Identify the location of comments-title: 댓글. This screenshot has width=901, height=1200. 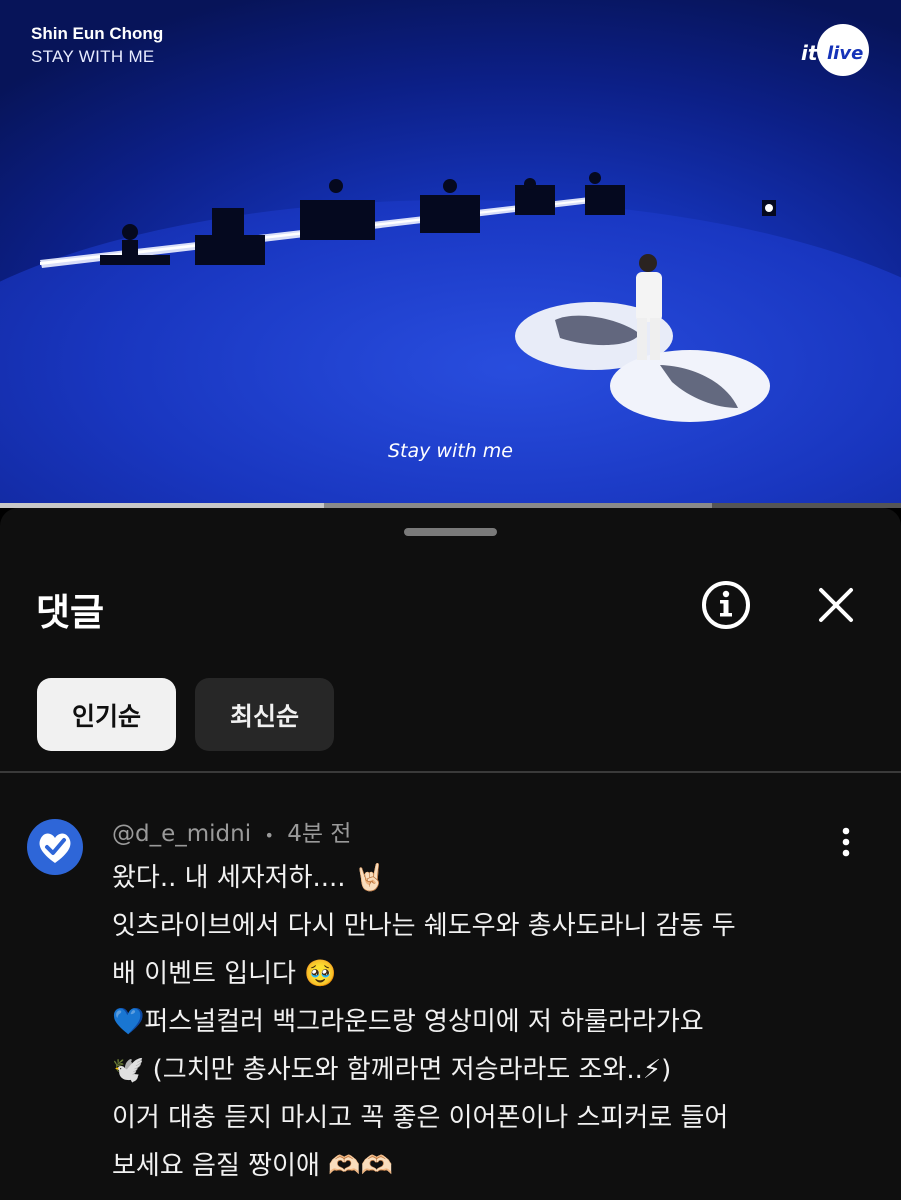
(70, 612).